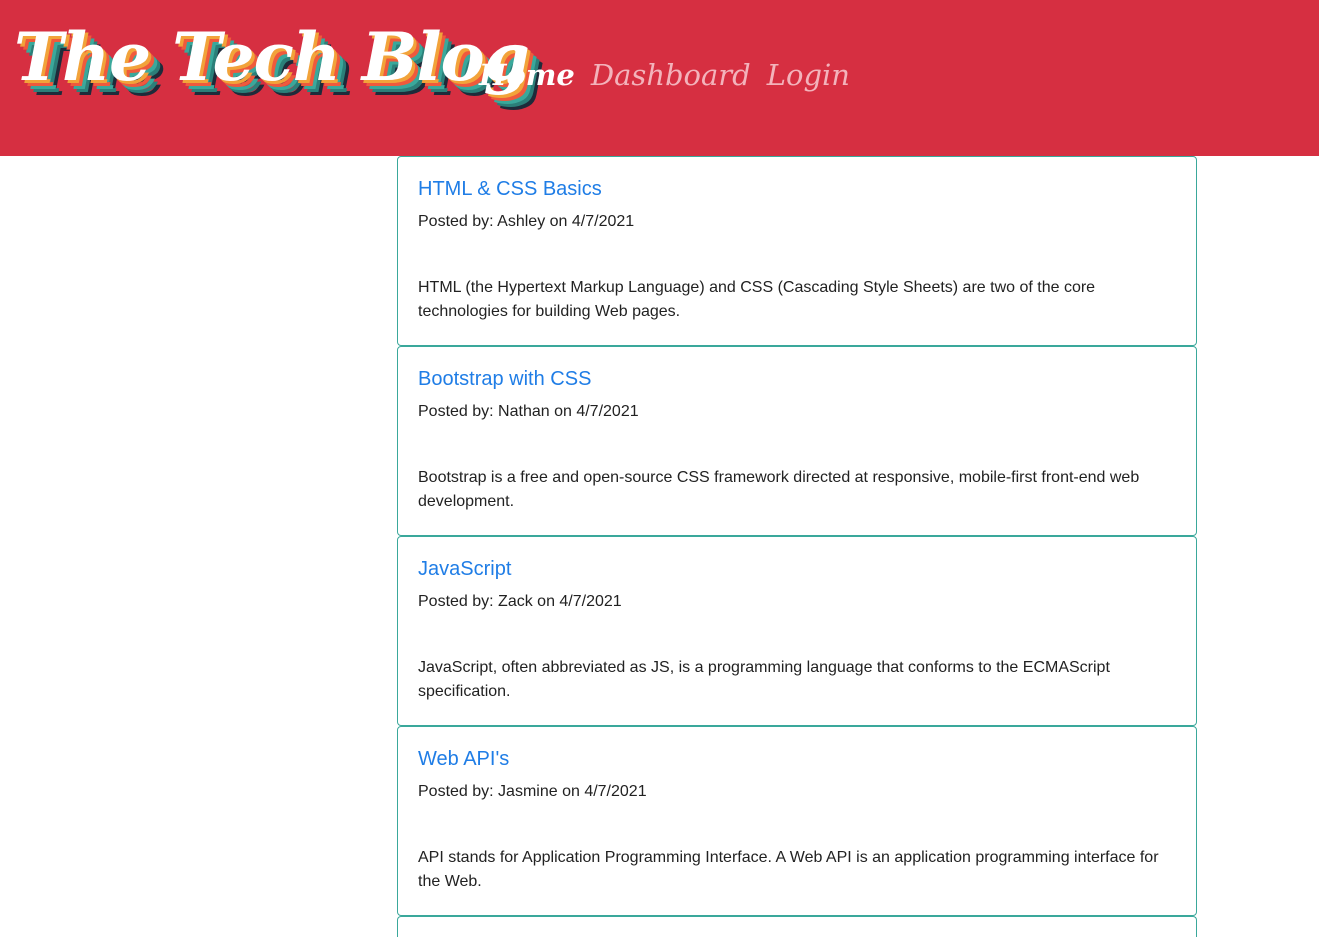 Image resolution: width=1319 pixels, height=937 pixels. What do you see at coordinates (797, 926) in the screenshot?
I see `post-card-partial` at bounding box center [797, 926].